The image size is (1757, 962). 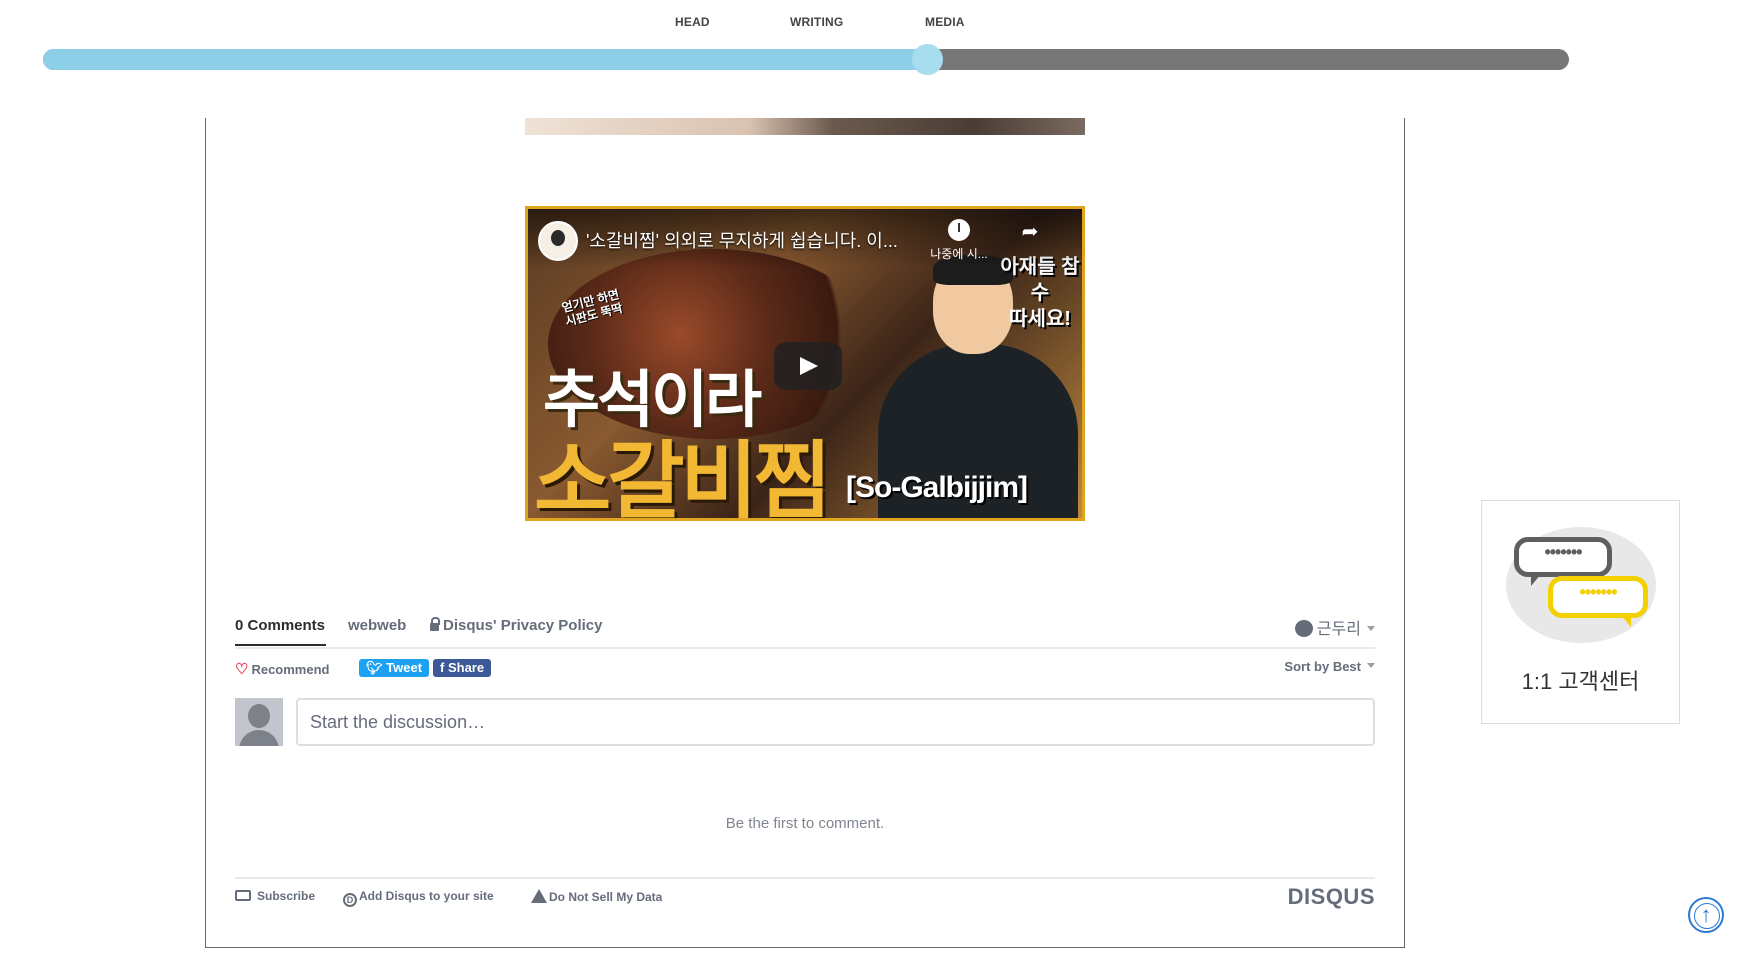 What do you see at coordinates (1322, 666) in the screenshot?
I see `sort-label: Sort by Best` at bounding box center [1322, 666].